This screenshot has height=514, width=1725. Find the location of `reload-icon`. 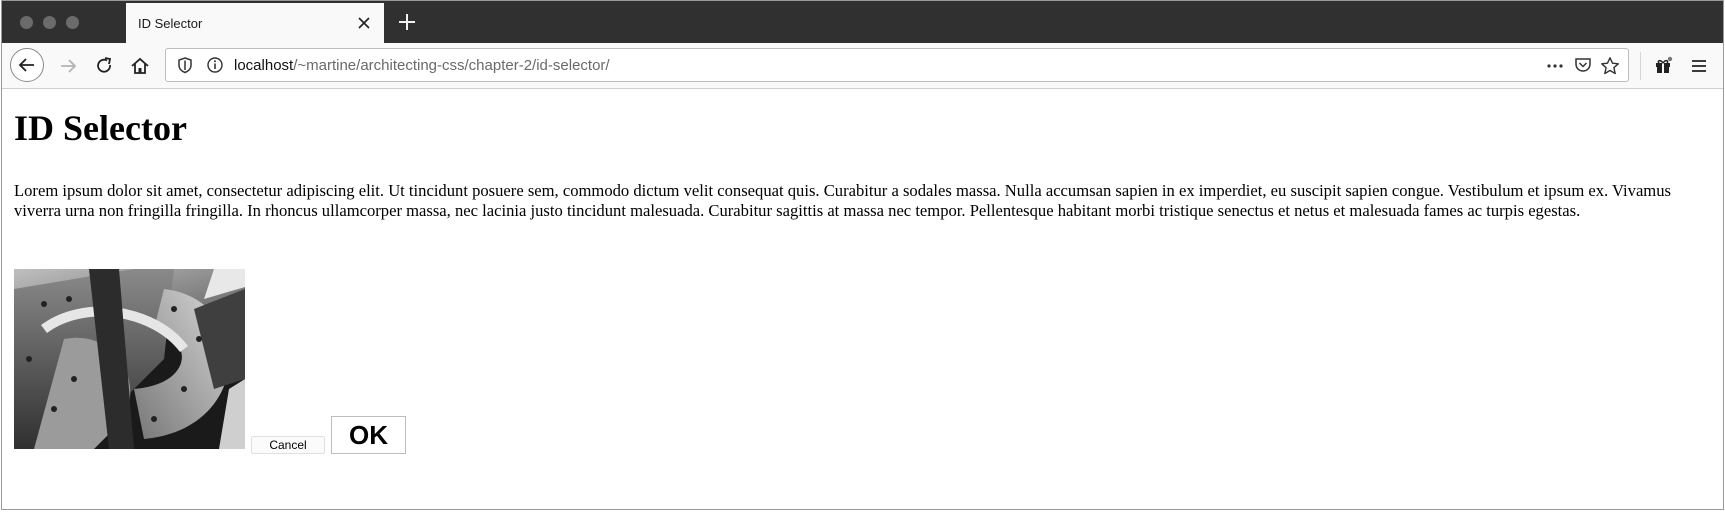

reload-icon is located at coordinates (104, 66).